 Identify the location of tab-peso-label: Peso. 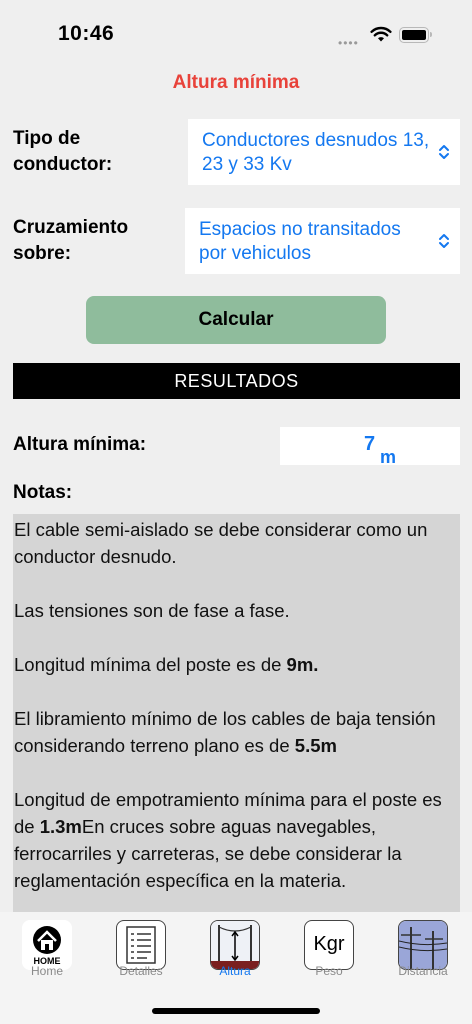
(329, 971).